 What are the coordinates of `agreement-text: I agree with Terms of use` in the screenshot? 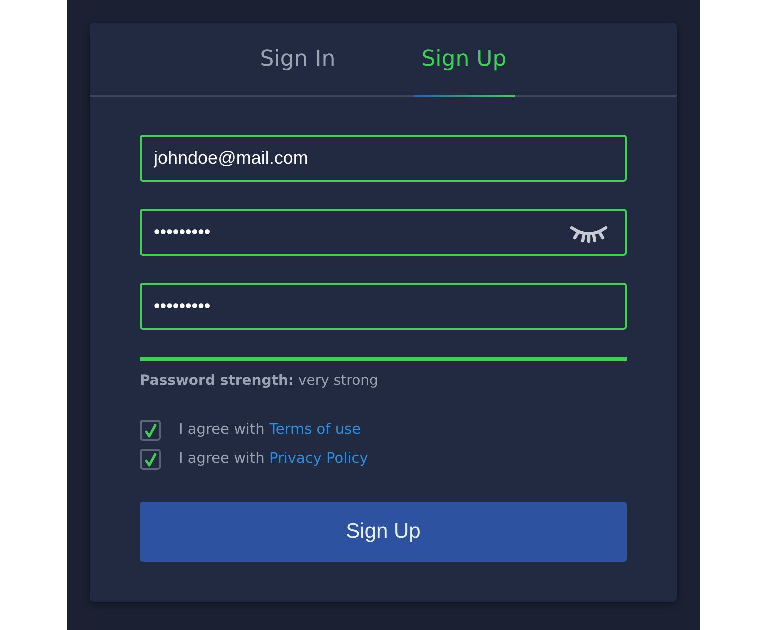 It's located at (270, 430).